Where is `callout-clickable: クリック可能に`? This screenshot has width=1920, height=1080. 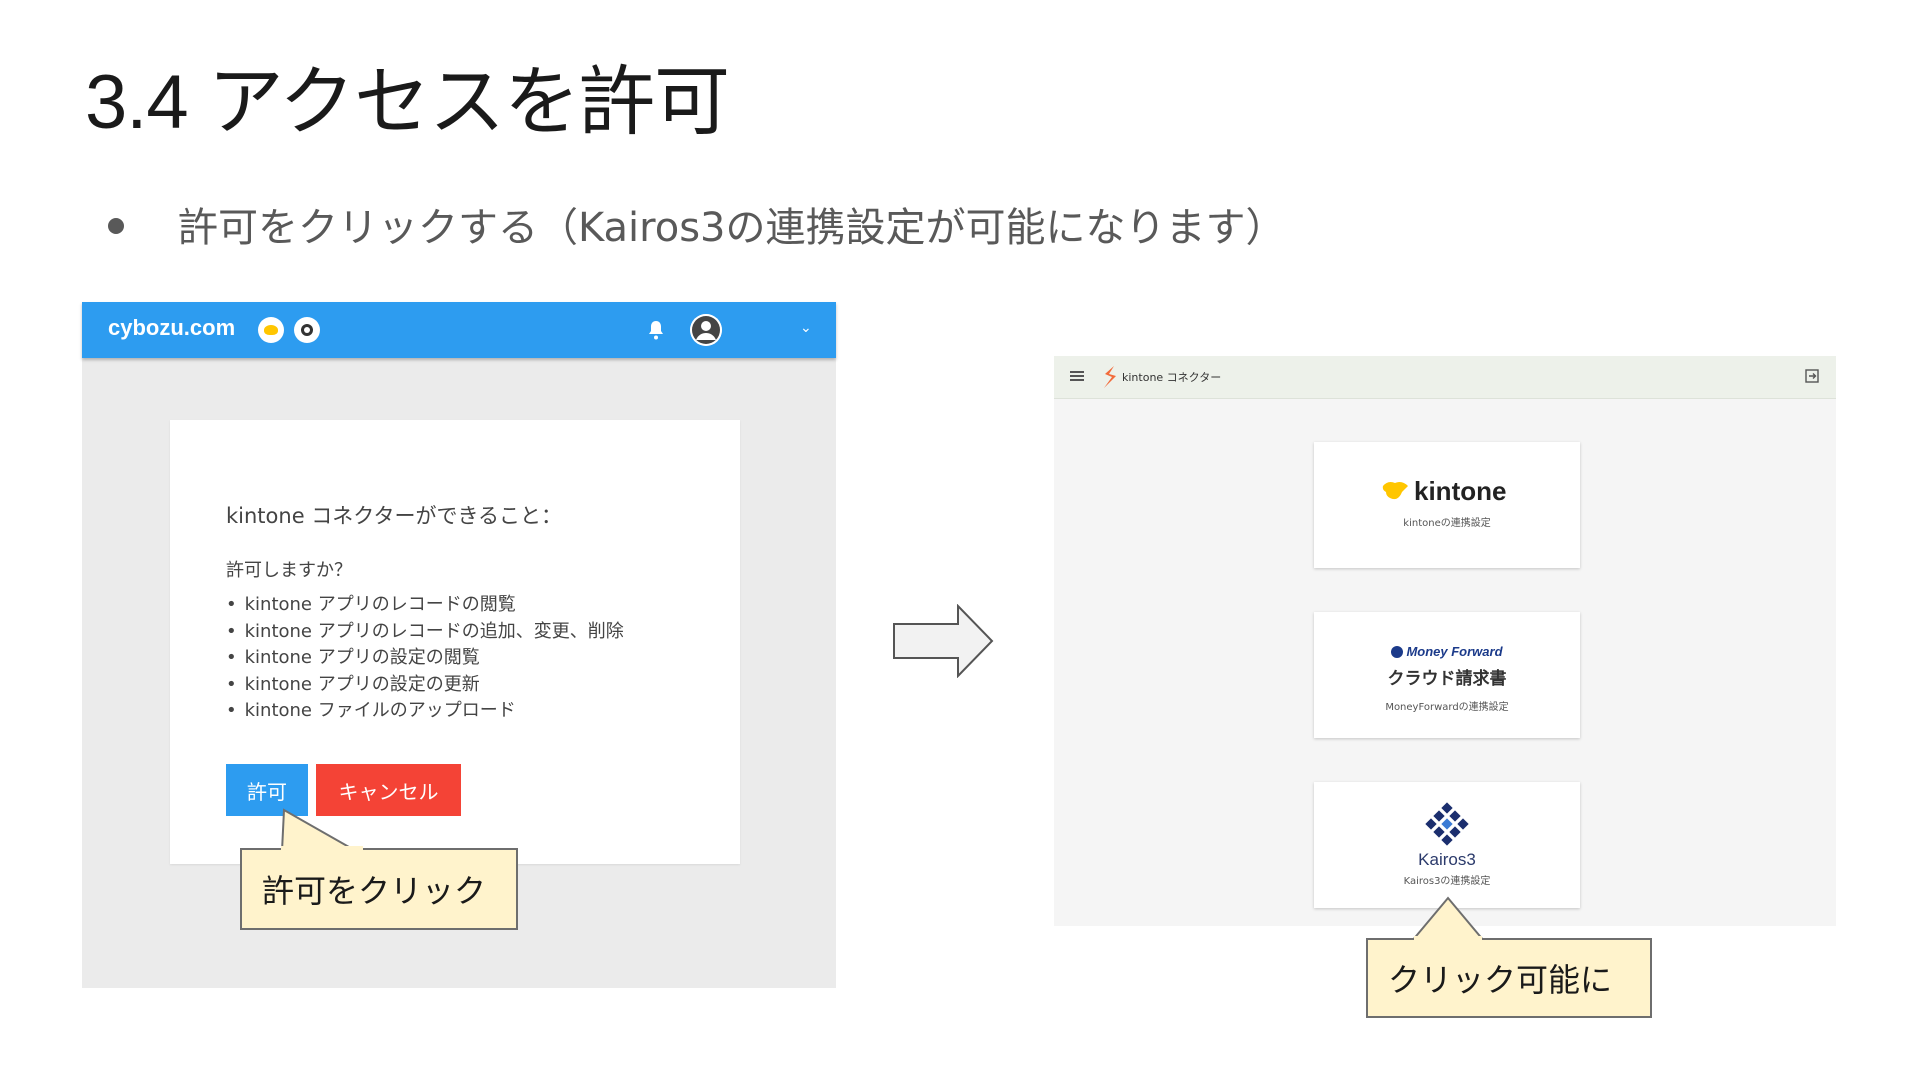
callout-clickable: クリック可能に is located at coordinates (1509, 978).